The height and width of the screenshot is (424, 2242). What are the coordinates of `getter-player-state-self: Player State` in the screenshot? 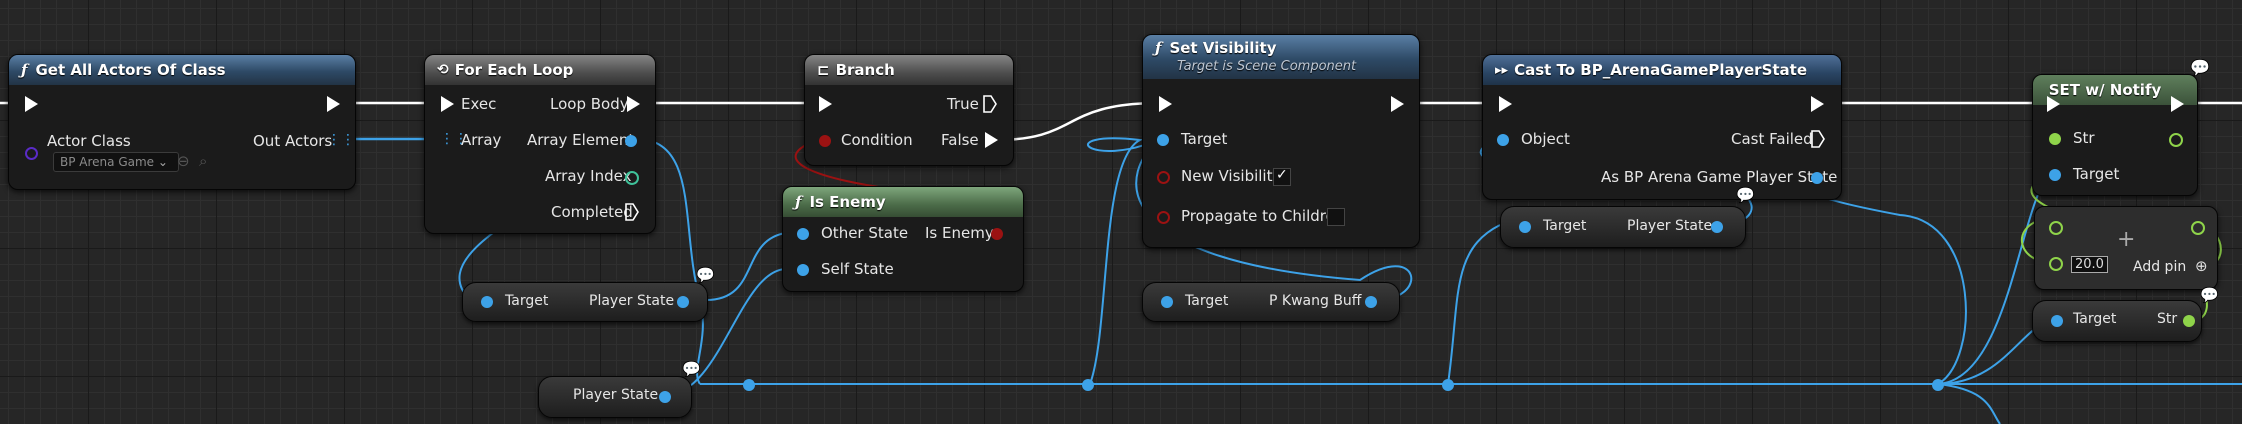 It's located at (615, 397).